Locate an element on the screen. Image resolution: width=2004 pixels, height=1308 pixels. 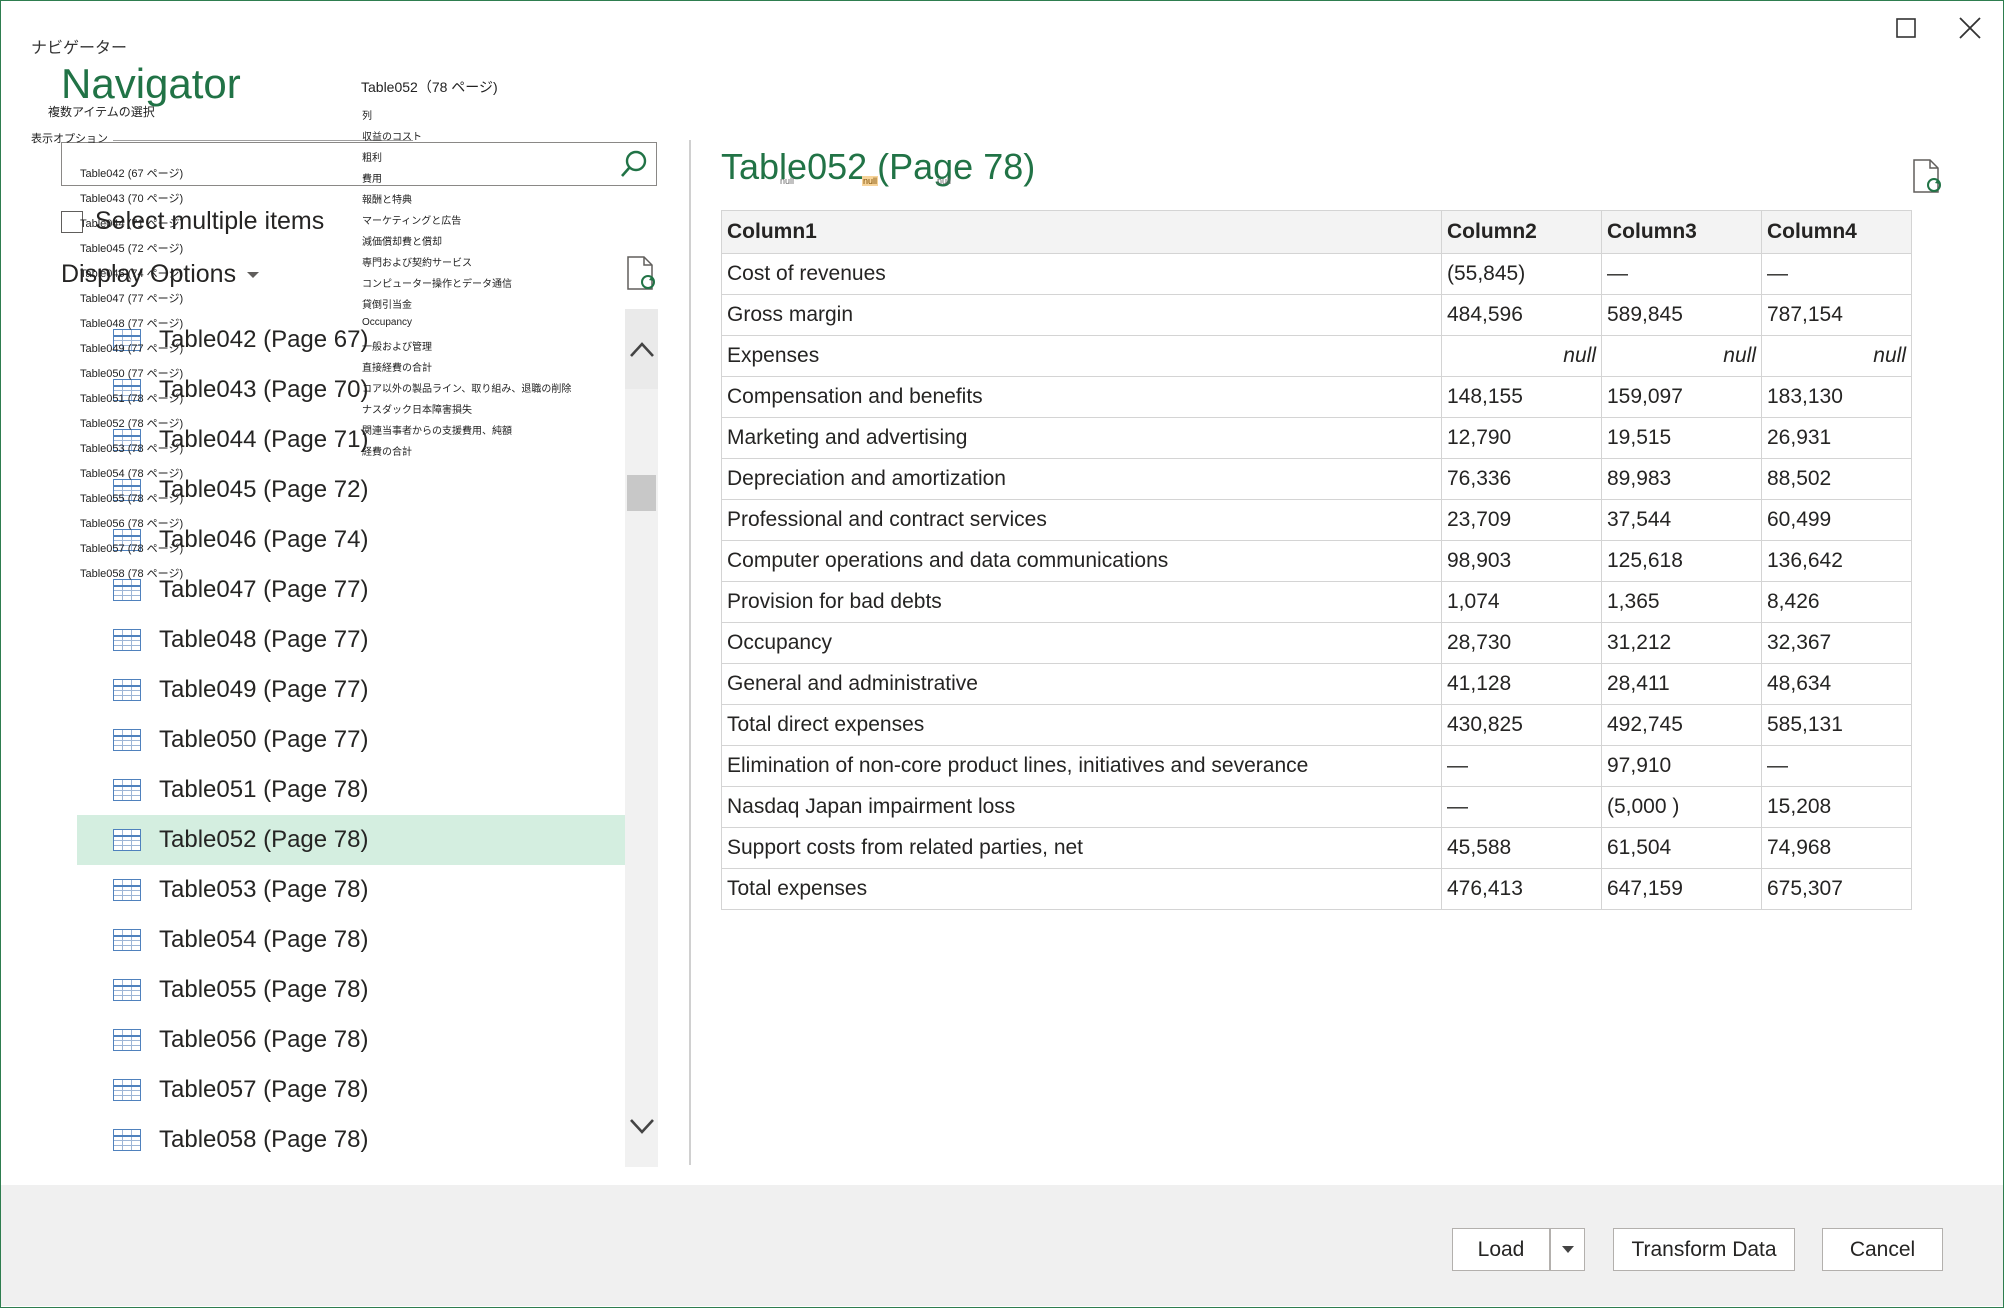
column-header: Column3 is located at coordinates (1681, 232).